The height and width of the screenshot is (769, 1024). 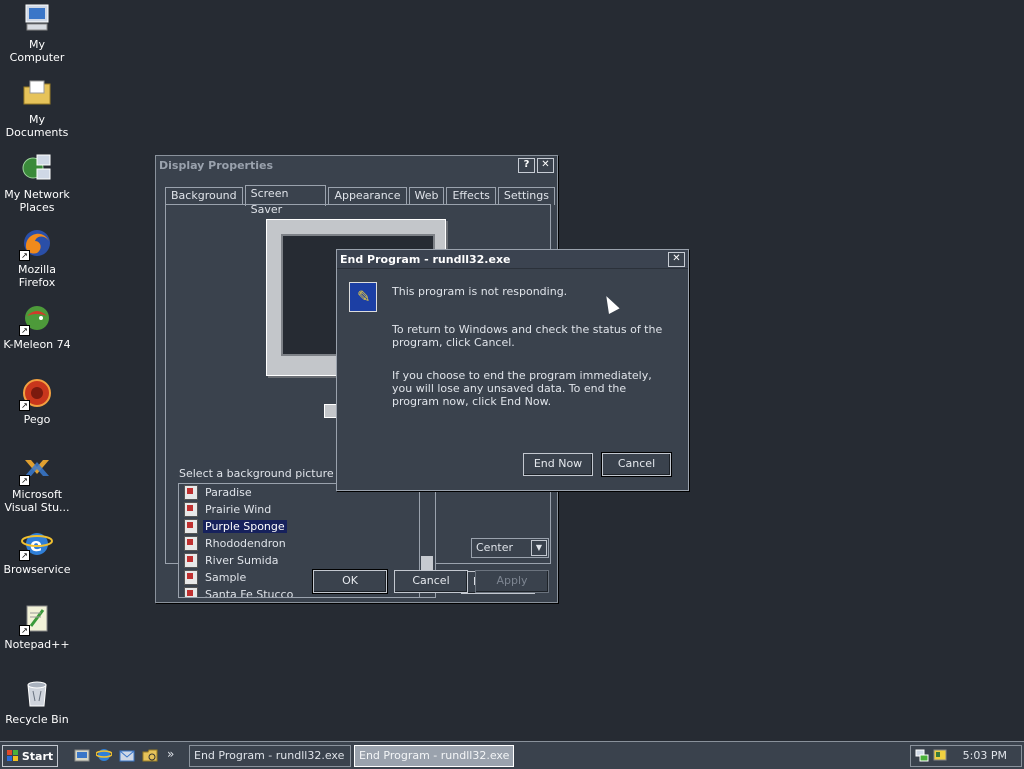 What do you see at coordinates (434, 756) in the screenshot?
I see `taskbar-button-end-program-active: End Program - rundll32.exe` at bounding box center [434, 756].